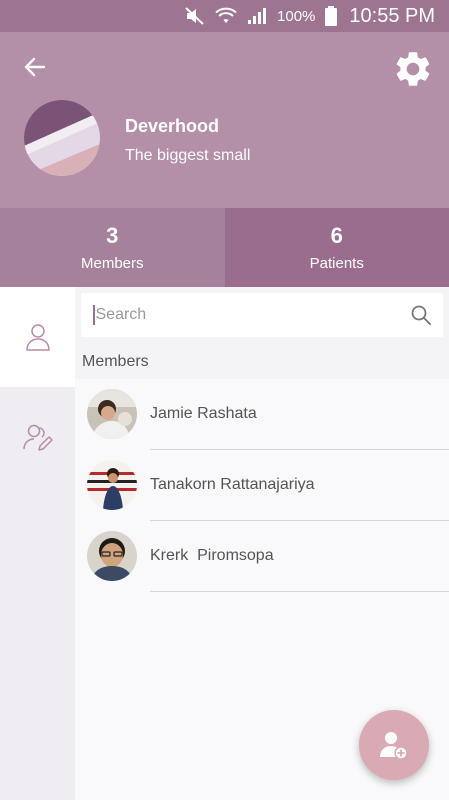 This screenshot has height=800, width=449. I want to click on person-icon, so click(37, 337).